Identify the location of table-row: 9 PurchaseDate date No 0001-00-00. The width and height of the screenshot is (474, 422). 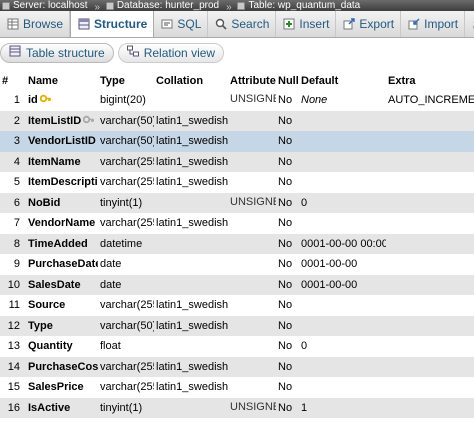
(237, 264).